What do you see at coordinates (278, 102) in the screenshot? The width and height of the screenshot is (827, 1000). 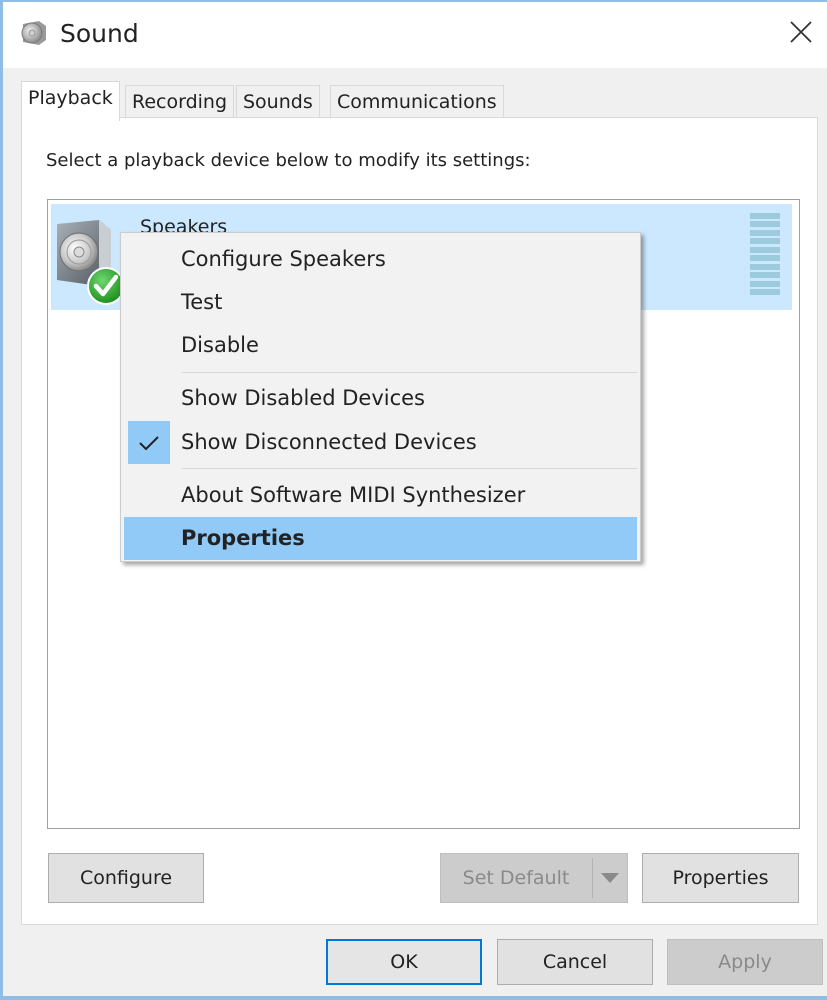 I see `tab-sounds: Sounds` at bounding box center [278, 102].